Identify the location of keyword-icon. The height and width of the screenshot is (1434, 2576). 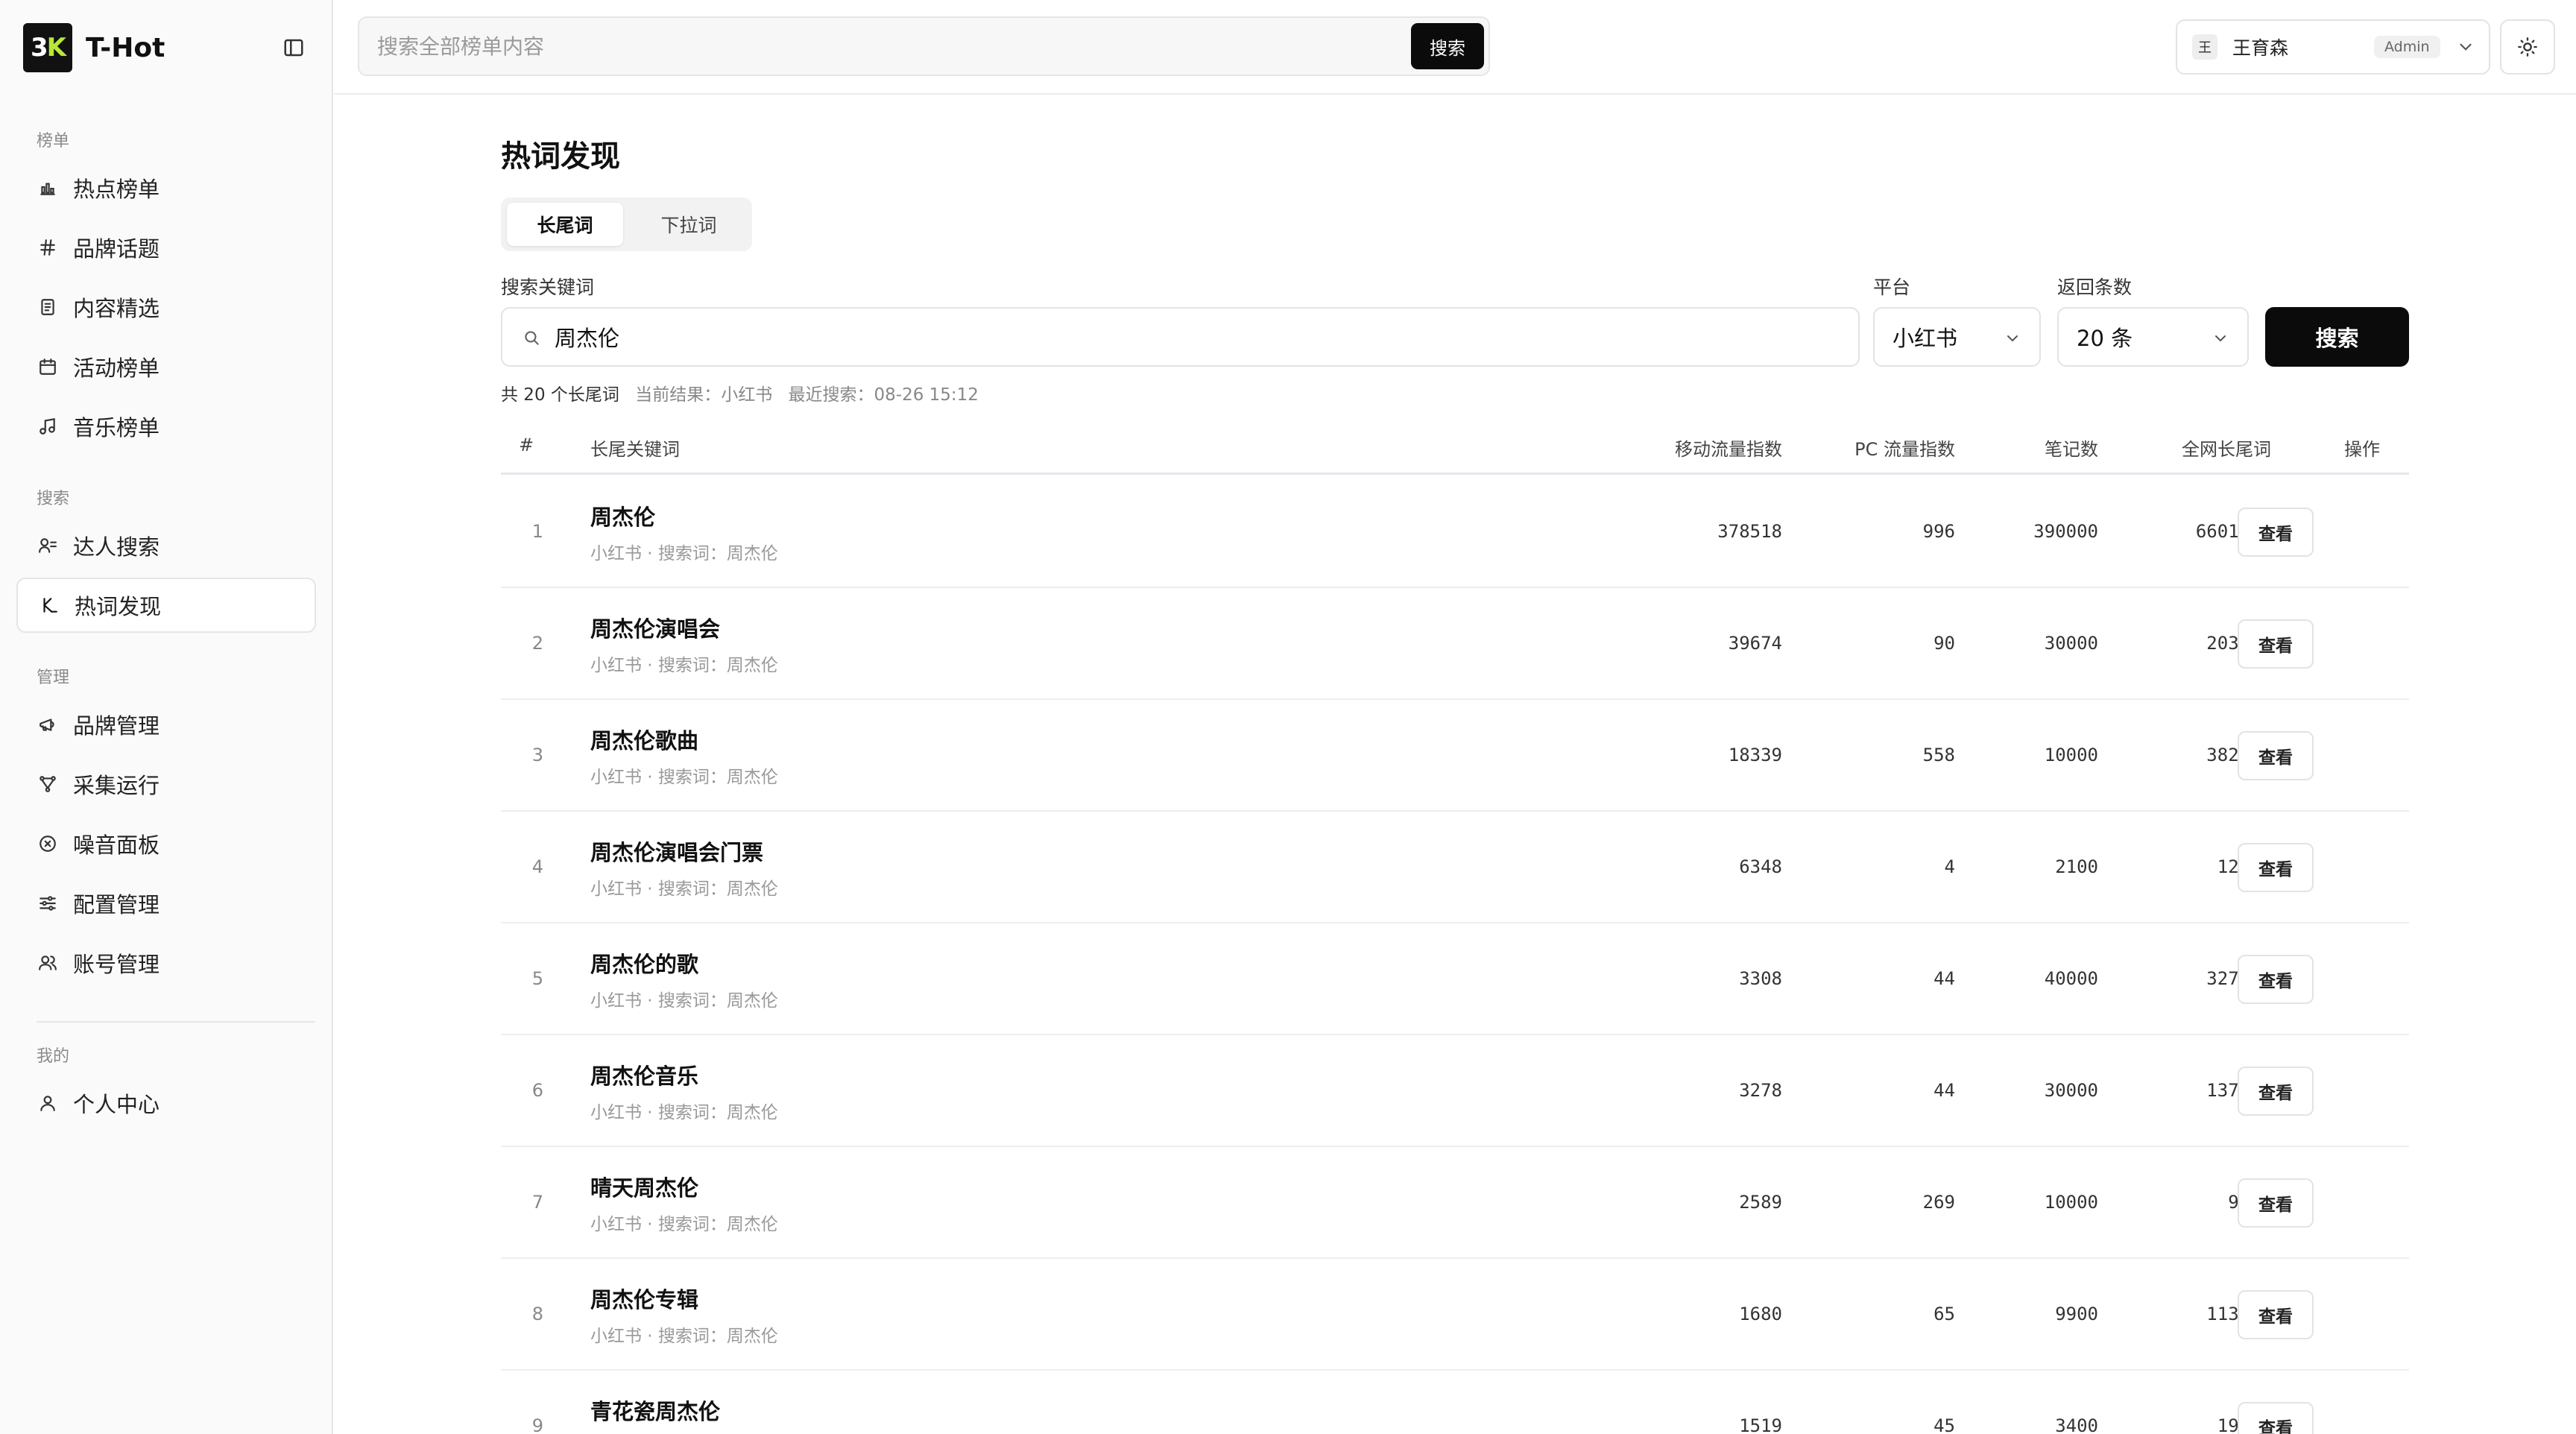
(50, 605).